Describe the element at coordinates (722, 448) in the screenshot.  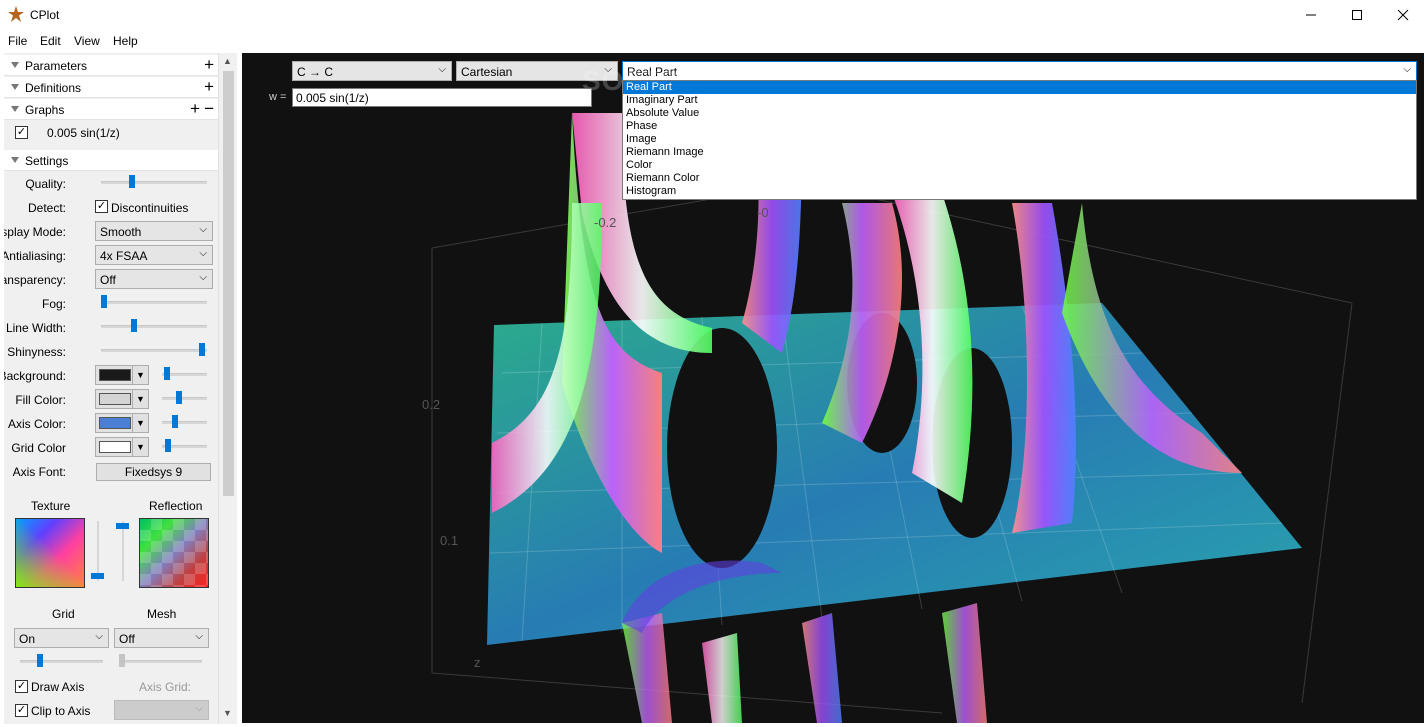
I see `surface-hole` at that location.